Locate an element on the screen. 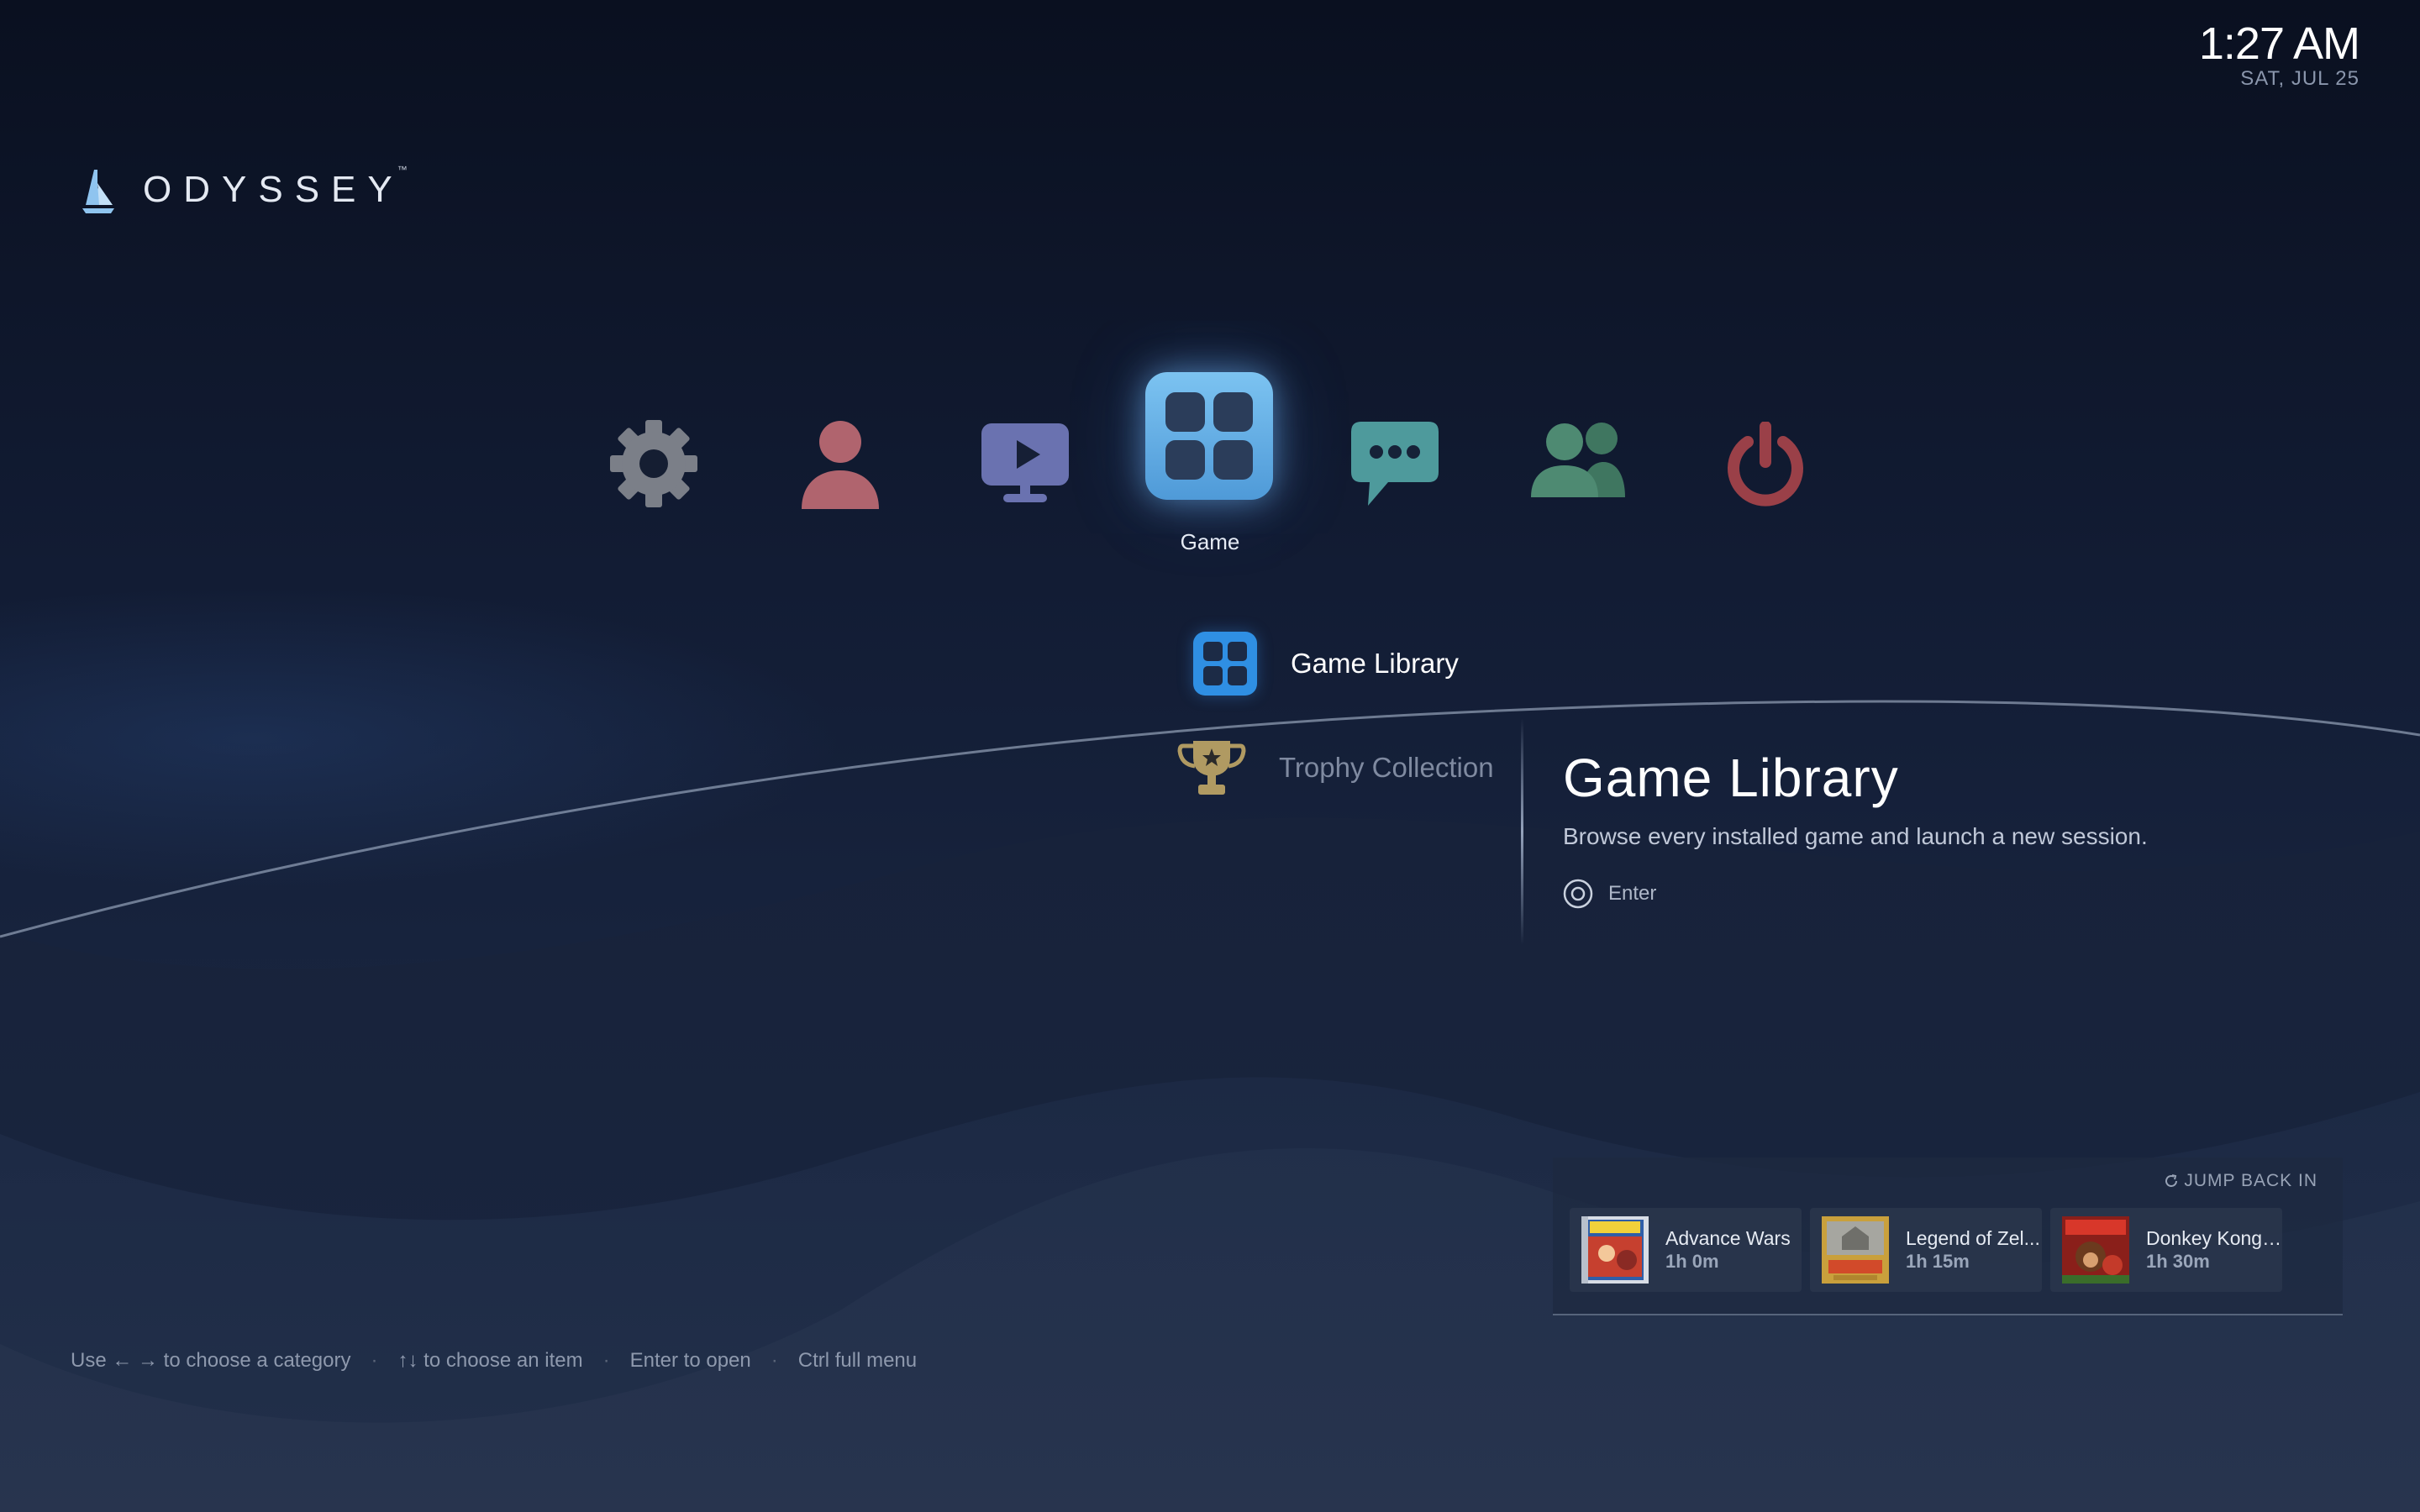  hint-menu: Ctrl full menu is located at coordinates (857, 1360).